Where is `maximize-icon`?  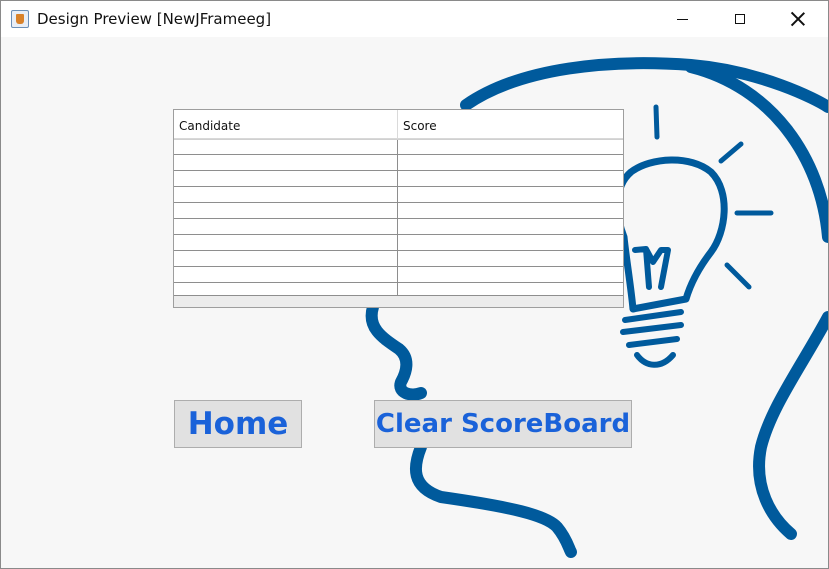
maximize-icon is located at coordinates (740, 19).